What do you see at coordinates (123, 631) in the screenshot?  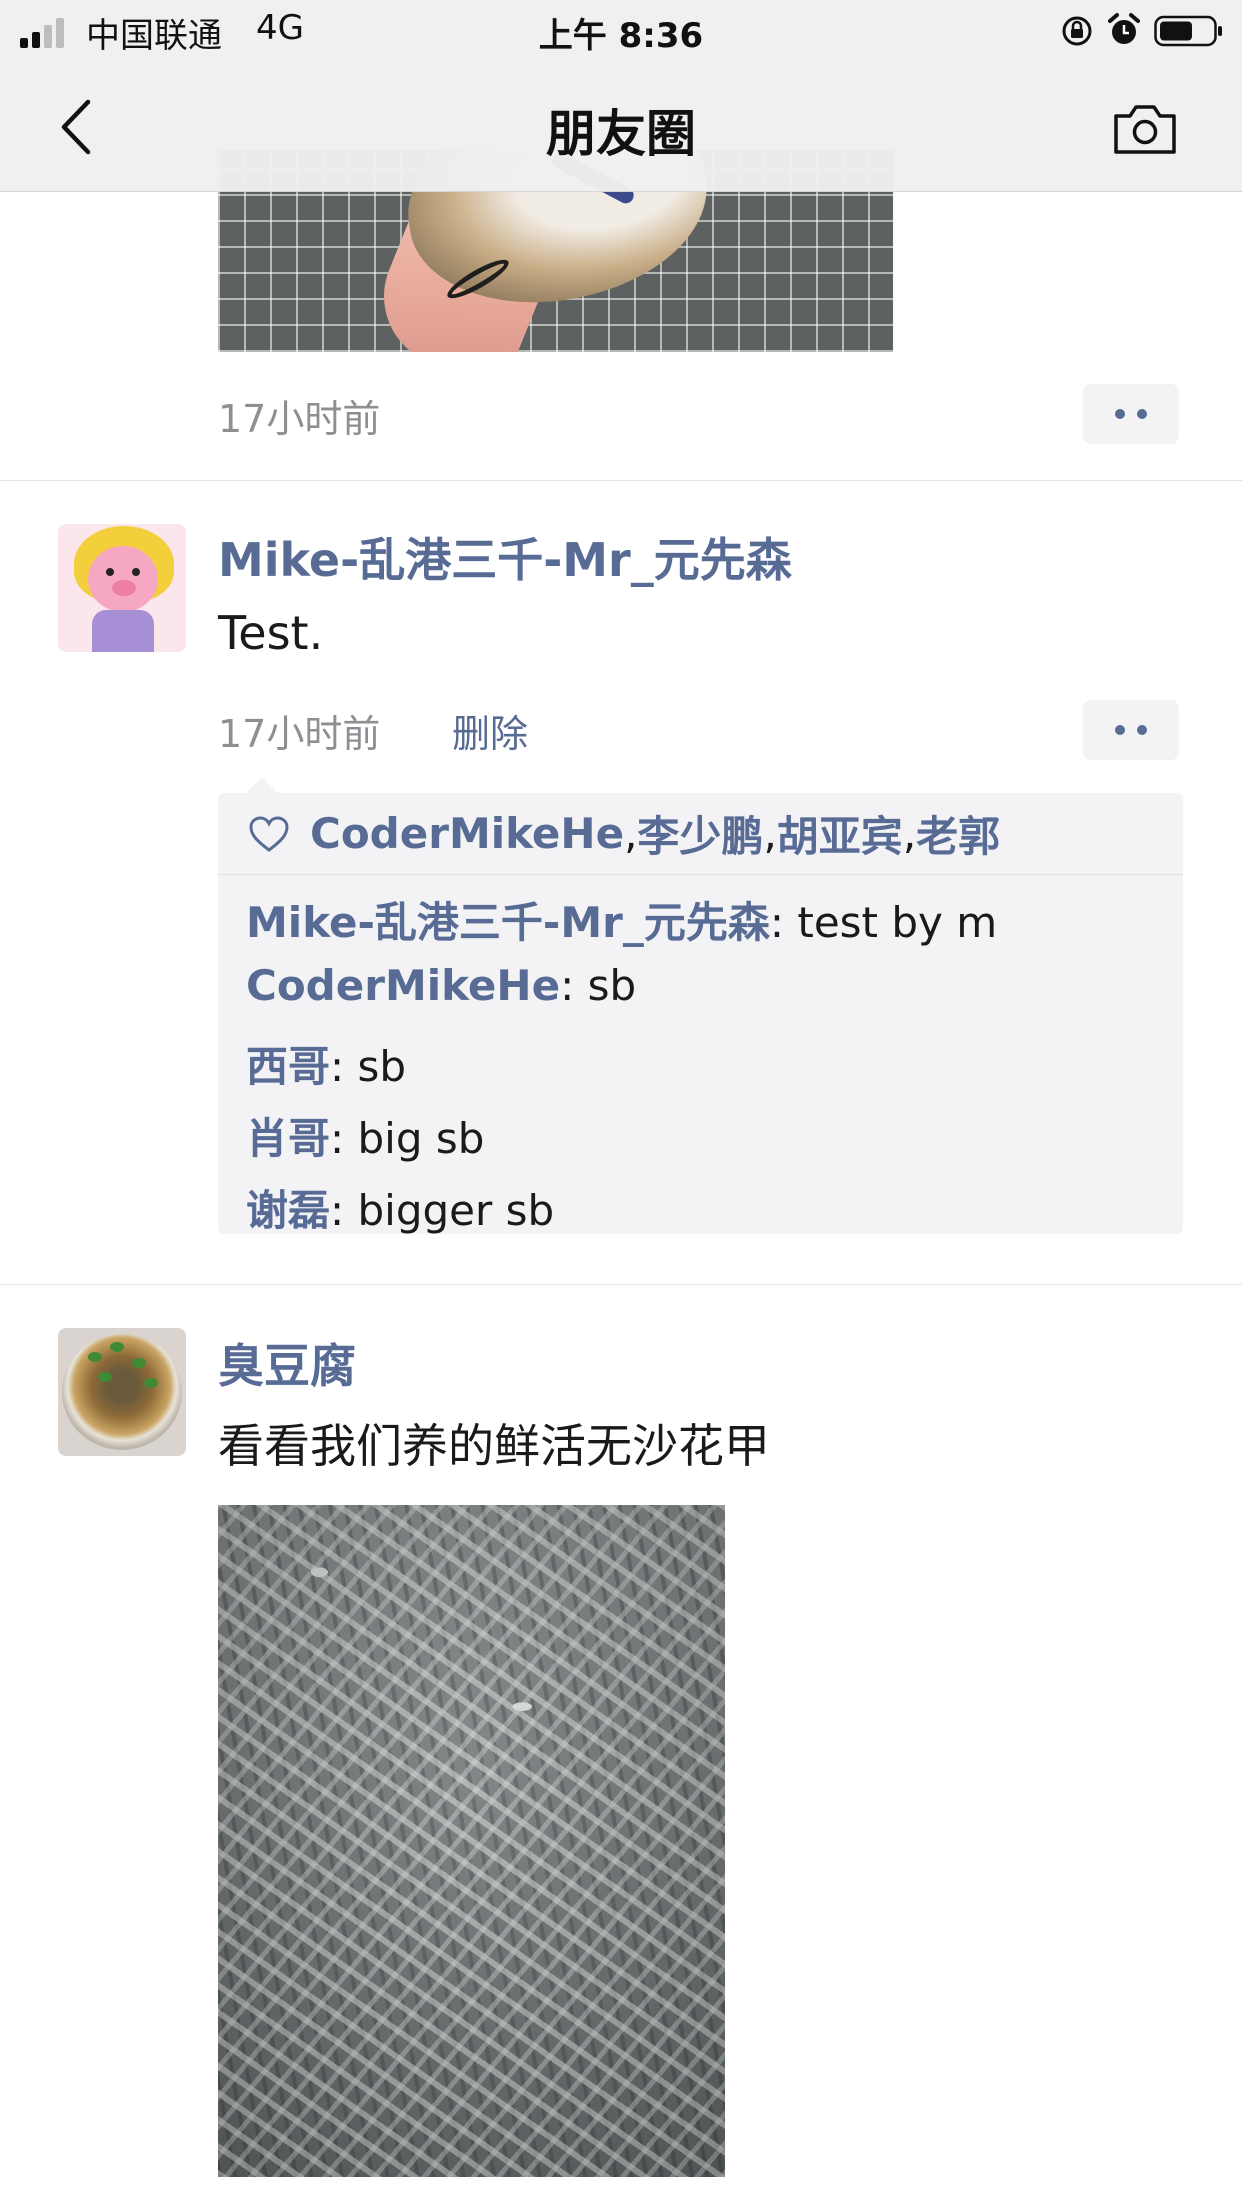 I see `avatar-body` at bounding box center [123, 631].